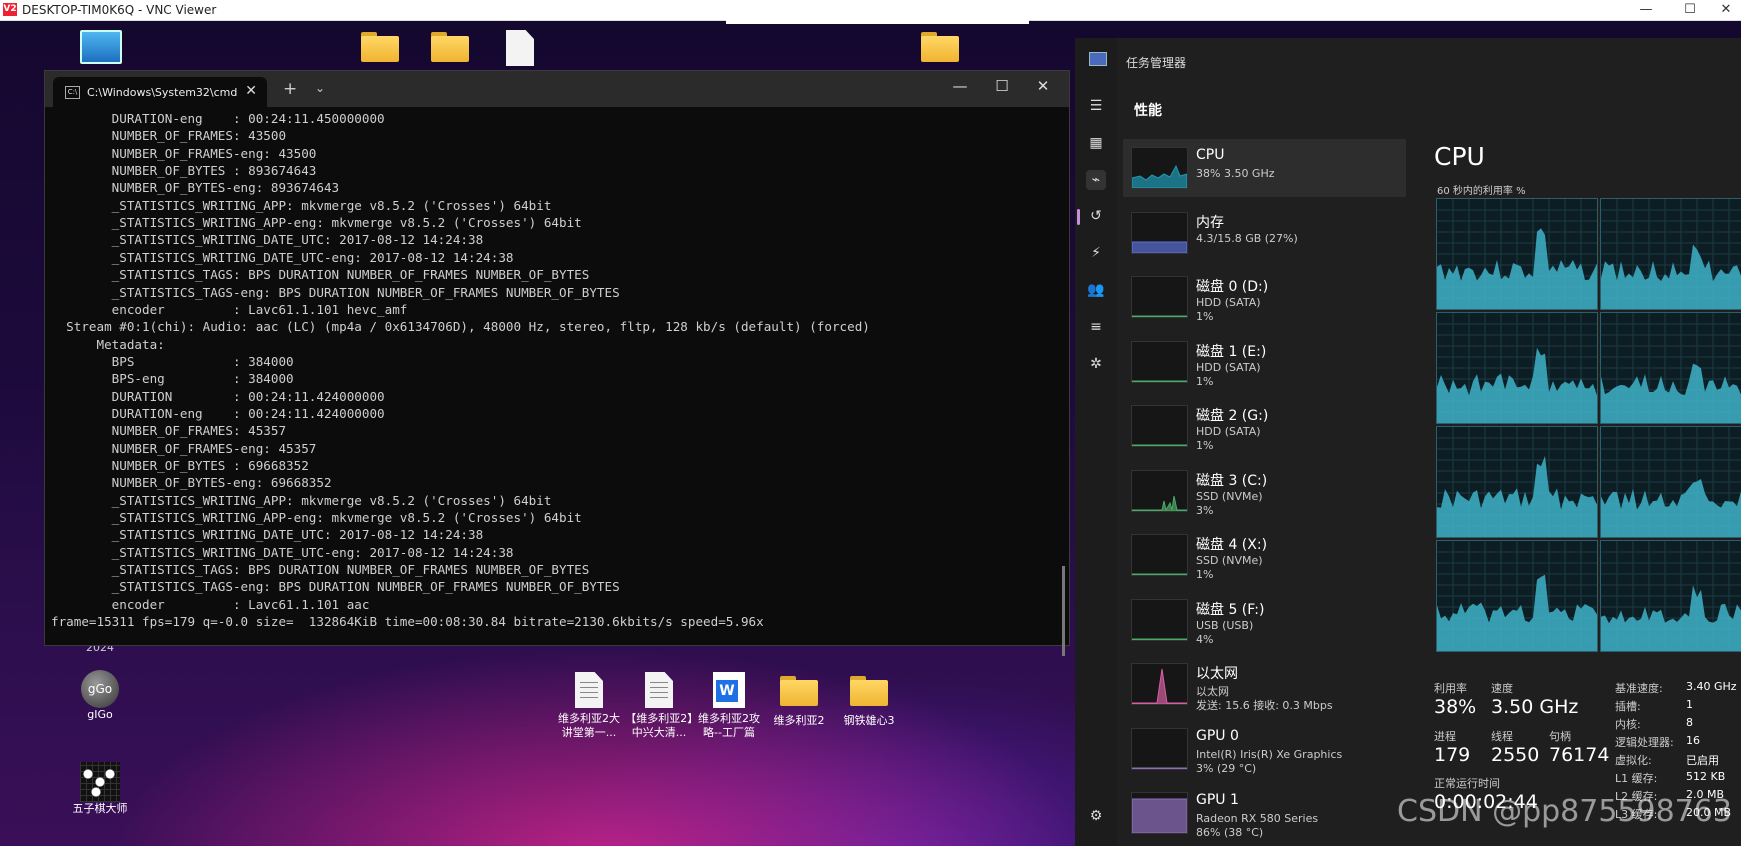 This screenshot has width=1741, height=846. Describe the element at coordinates (1502, 688) in the screenshot. I see `speed-label: 速度` at that location.